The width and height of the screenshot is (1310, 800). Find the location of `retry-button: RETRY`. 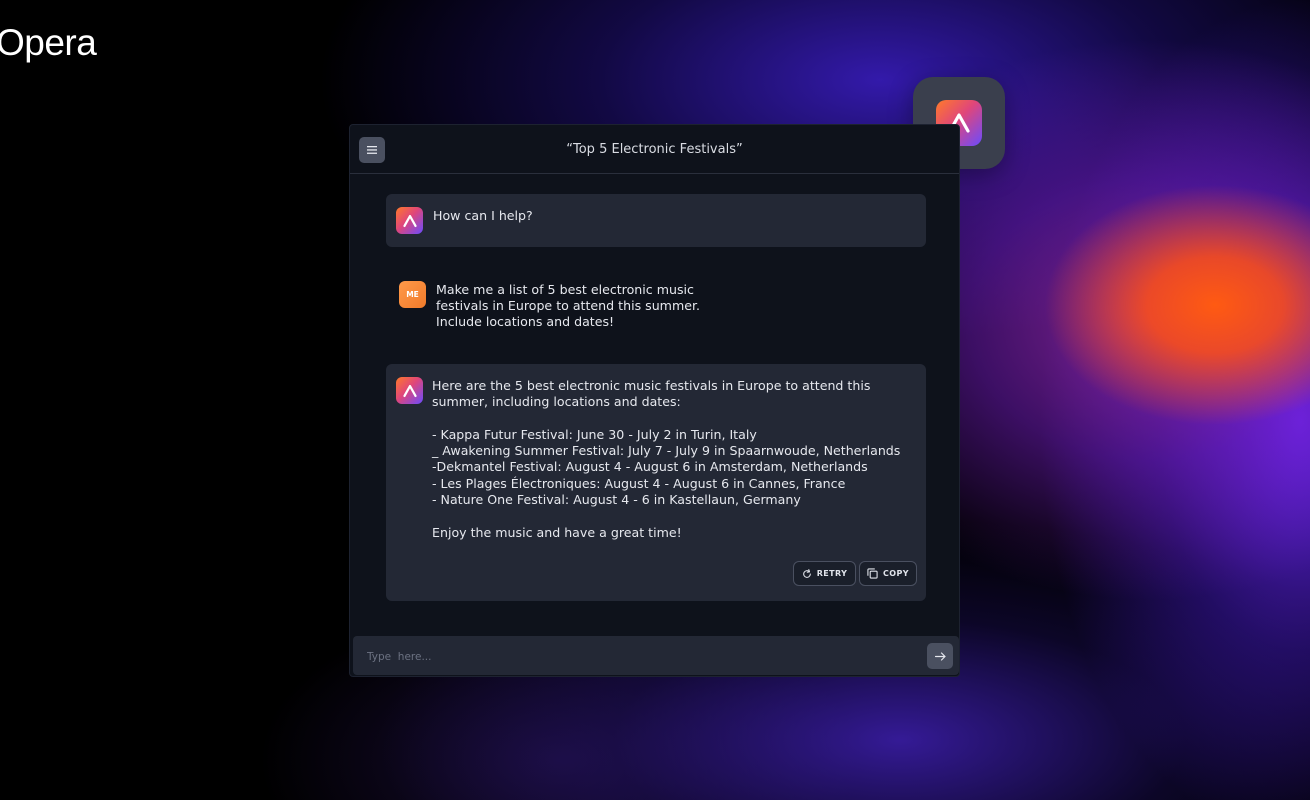

retry-button: RETRY is located at coordinates (824, 573).